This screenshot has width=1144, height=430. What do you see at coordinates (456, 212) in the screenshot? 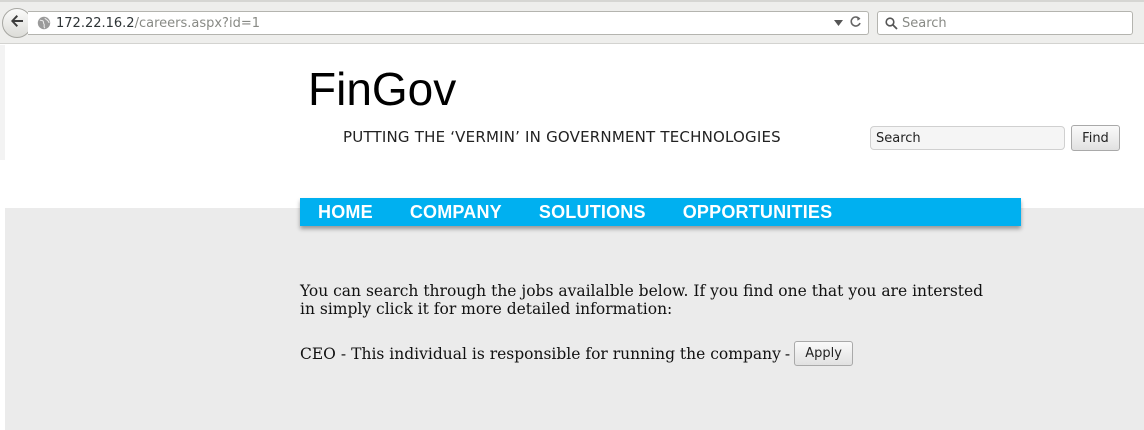
I see `nav-item-company: COMPANY` at bounding box center [456, 212].